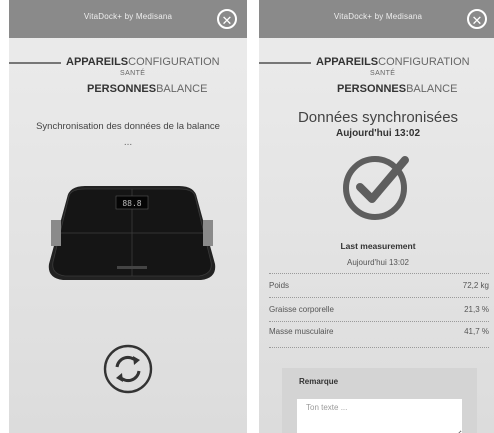 The width and height of the screenshot is (494, 433). I want to click on sync-complete-time: Aujourd'hui 13:02, so click(378, 133).